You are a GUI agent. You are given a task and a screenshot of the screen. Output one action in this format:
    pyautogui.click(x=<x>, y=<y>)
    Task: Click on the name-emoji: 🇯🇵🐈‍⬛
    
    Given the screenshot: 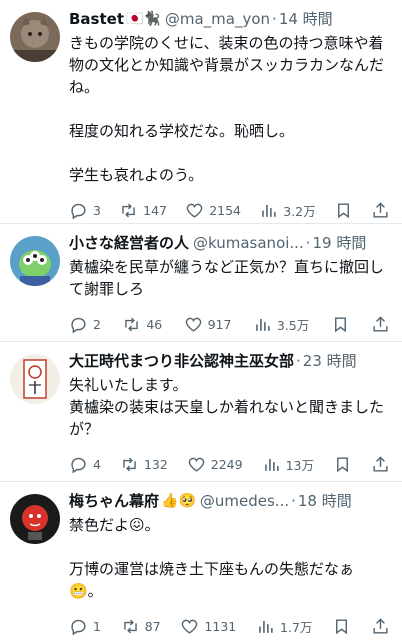 What is the action you would take?
    pyautogui.click(x=143, y=19)
    